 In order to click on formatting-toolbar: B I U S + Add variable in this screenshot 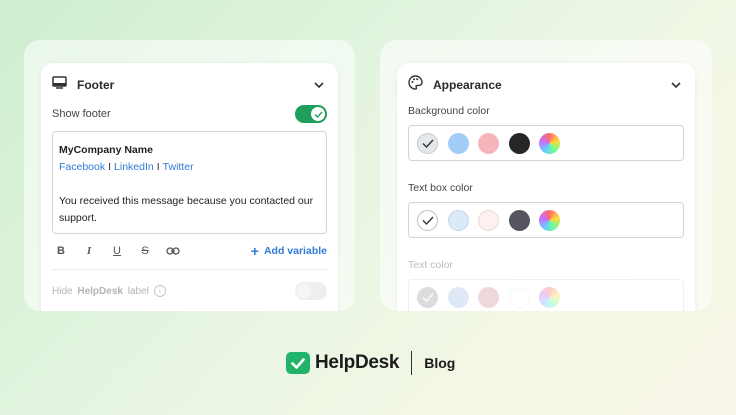, I will do `click(189, 251)`.